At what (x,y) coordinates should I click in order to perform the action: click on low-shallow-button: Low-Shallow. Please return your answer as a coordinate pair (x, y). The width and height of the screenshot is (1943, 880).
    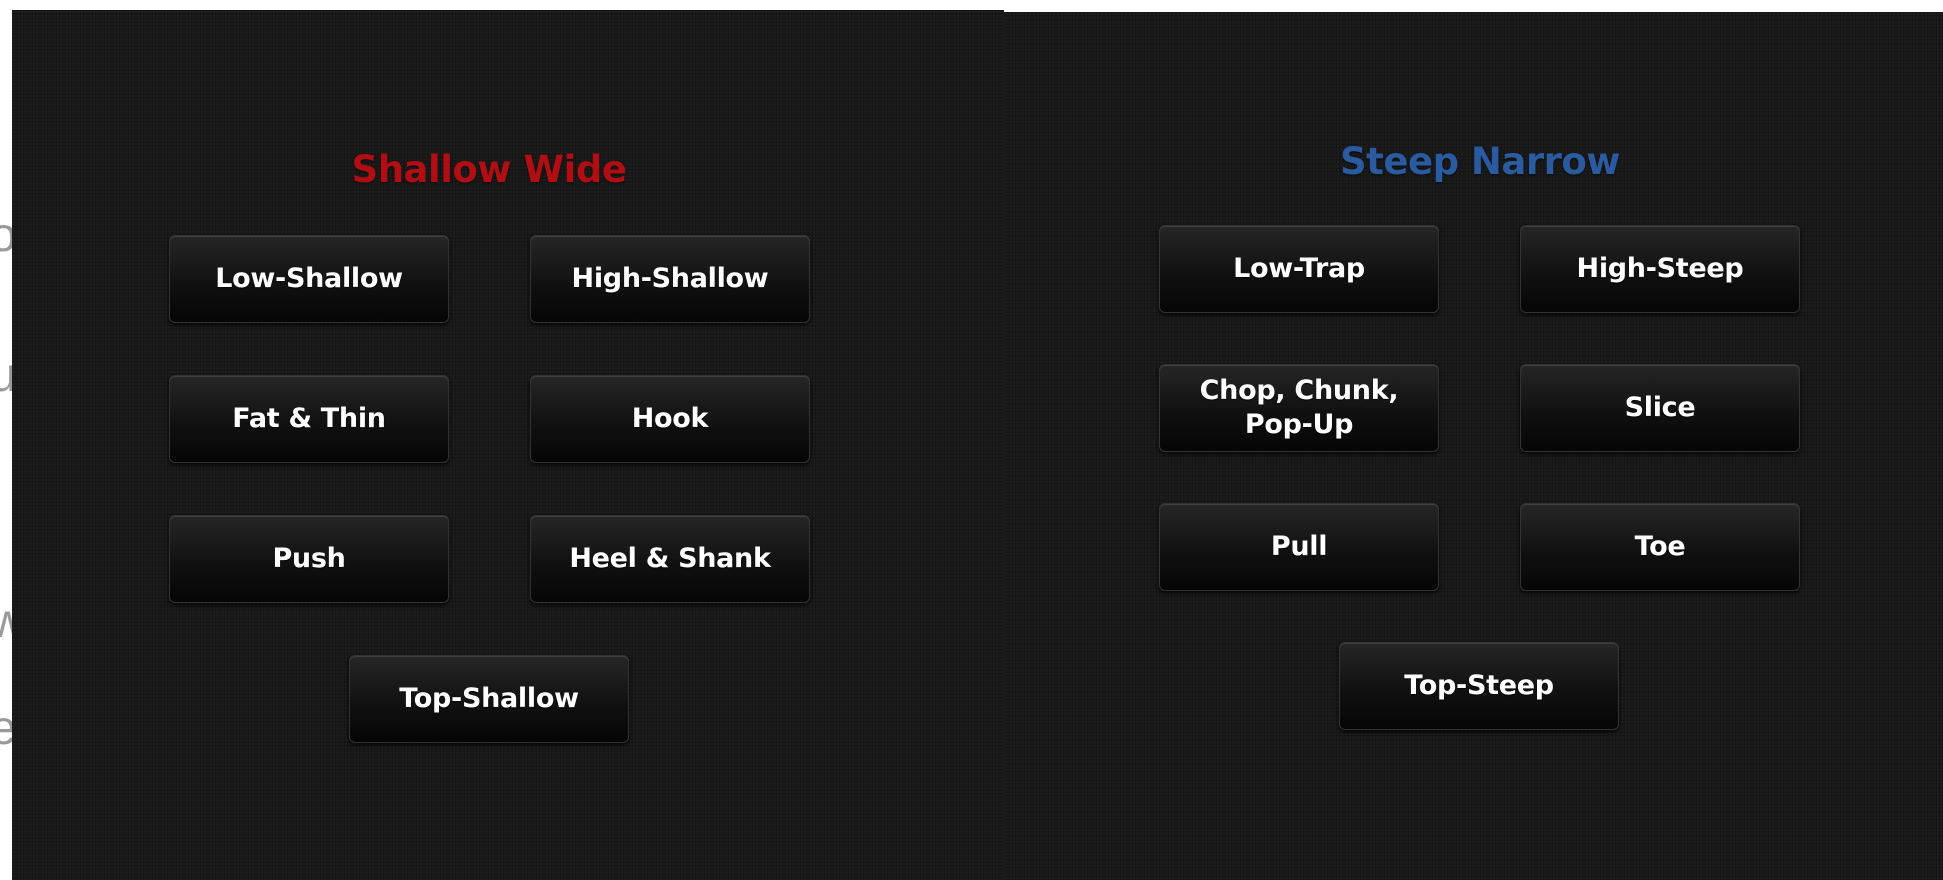
    Looking at the image, I should click on (309, 279).